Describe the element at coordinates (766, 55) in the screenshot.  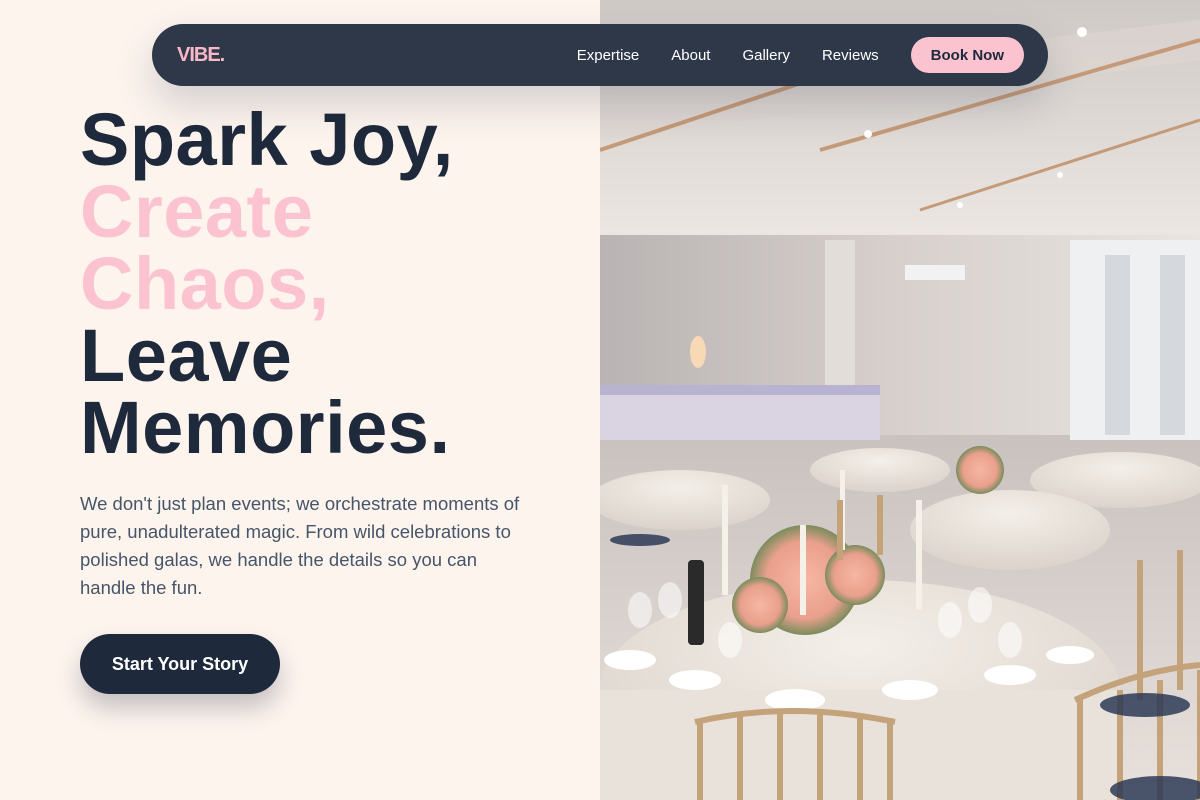
I see `nav-link-gallery: Gallery` at that location.